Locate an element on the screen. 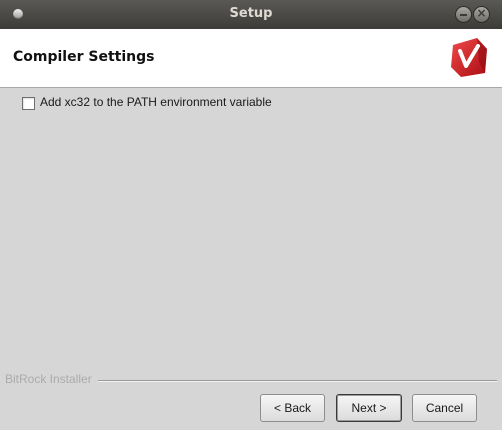  next-button: Next > is located at coordinates (369, 408).